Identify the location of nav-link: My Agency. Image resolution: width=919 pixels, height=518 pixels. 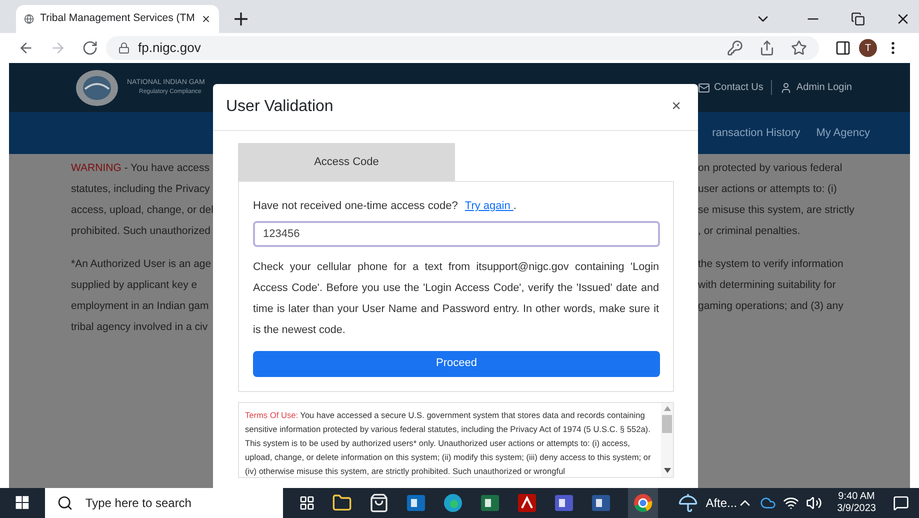
(843, 133).